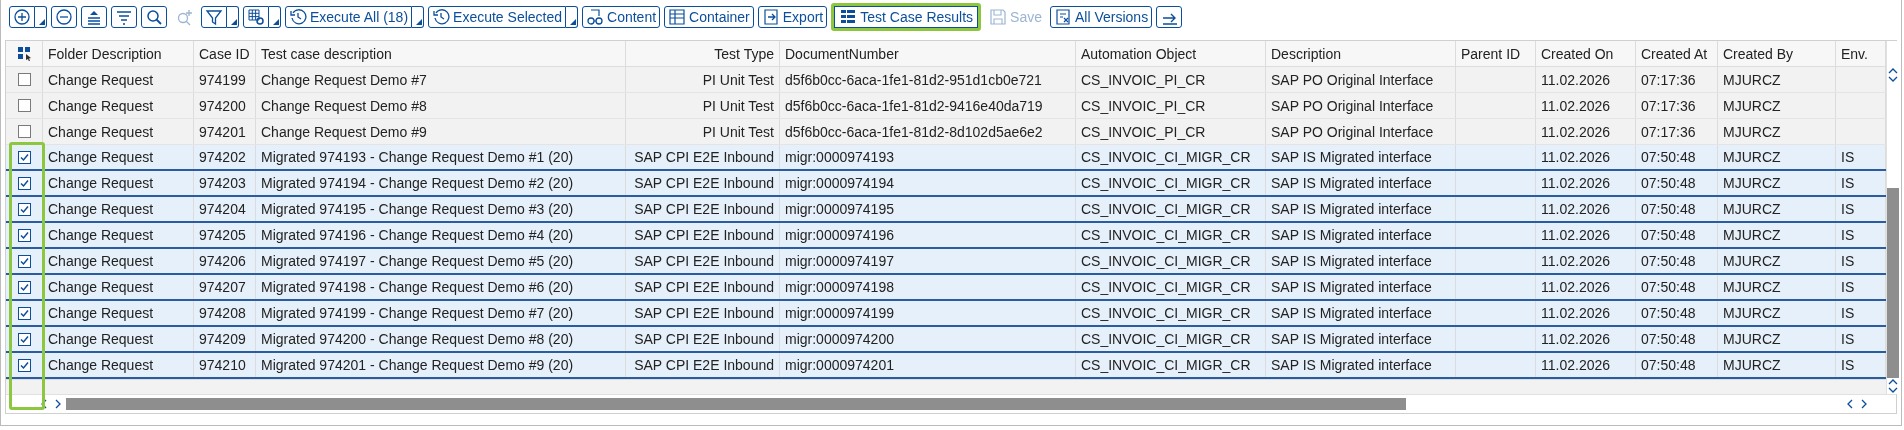 The height and width of the screenshot is (430, 1904). What do you see at coordinates (946, 314) in the screenshot?
I see `table-row: Change Request 974208 Migrated 974199 - Change Request Demo #7 (20) SAP CPI E2E Inbound migr:0000974199 CS_INVOIC_CI_MIGR_CR SAP IS Migrated interface 11.02.2026 07:50:48 MJURCZ IS` at bounding box center [946, 314].